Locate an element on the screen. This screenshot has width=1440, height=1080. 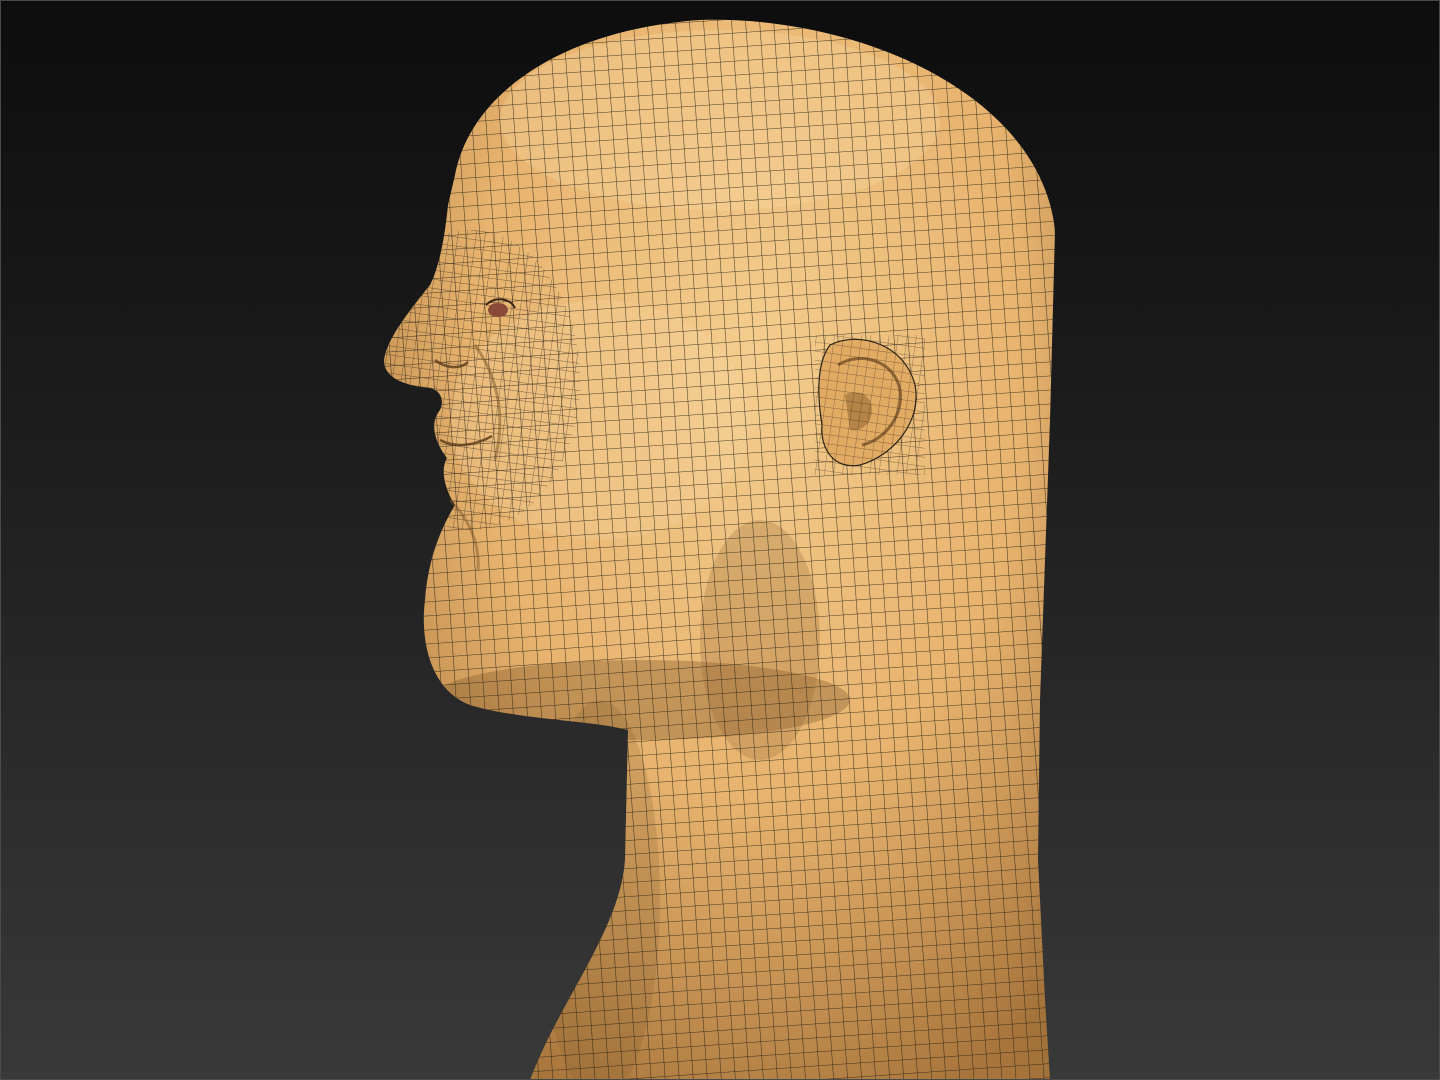
face-dense-mesh is located at coordinates (482, 380).